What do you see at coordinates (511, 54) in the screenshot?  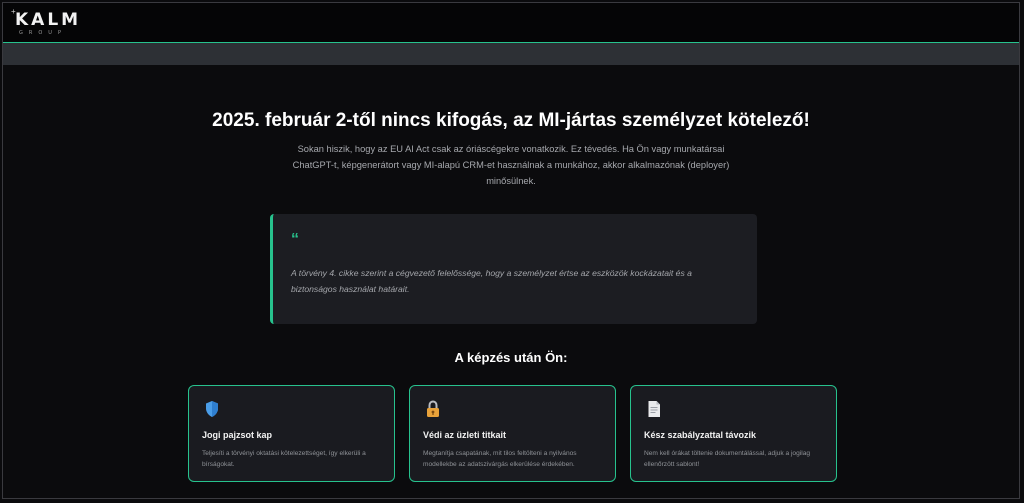 I see `sub-navbar` at bounding box center [511, 54].